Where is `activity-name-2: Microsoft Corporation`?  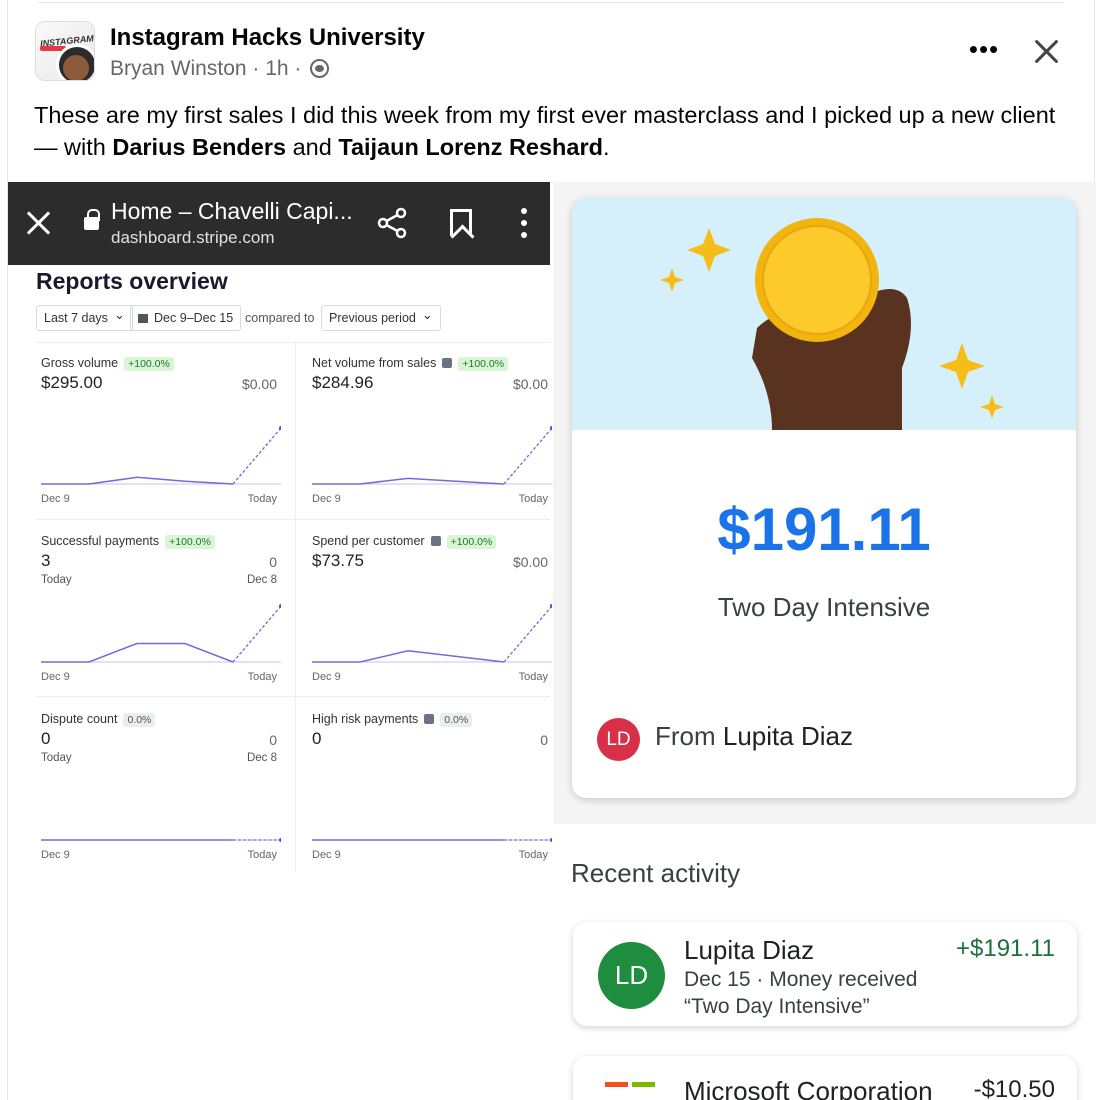 activity-name-2: Microsoft Corporation is located at coordinates (808, 1088).